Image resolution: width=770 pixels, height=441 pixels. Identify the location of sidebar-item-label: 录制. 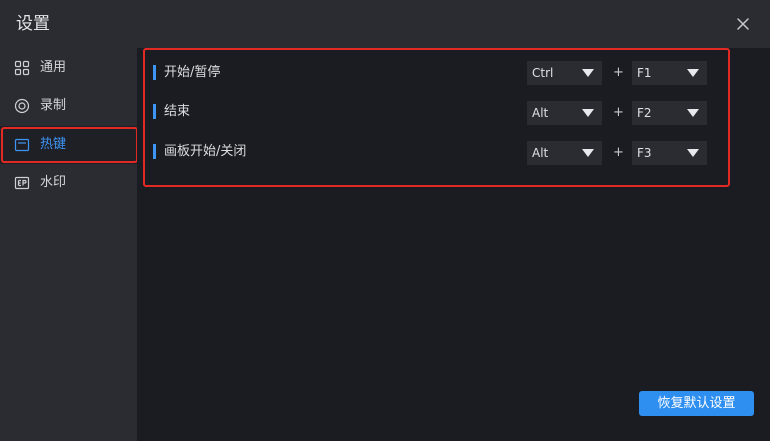
(53, 105).